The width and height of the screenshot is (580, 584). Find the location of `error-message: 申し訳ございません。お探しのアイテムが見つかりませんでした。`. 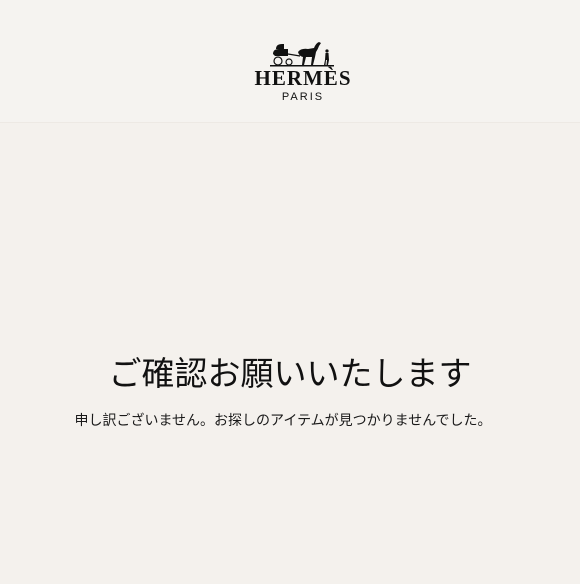

error-message: 申し訳ございません。お探しのアイテムが見つかりませんでした。 is located at coordinates (283, 421).